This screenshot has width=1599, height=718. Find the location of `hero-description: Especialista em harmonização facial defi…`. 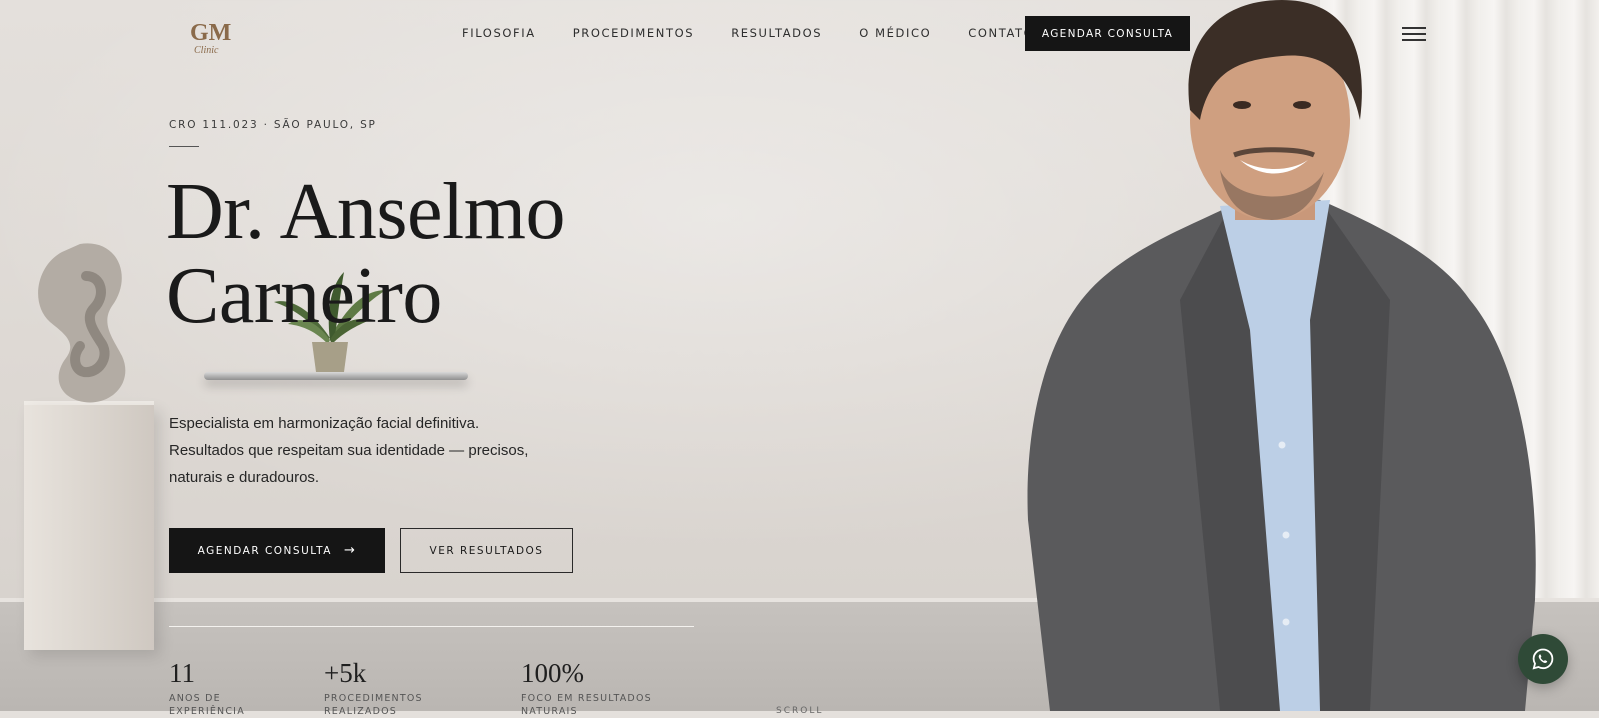

hero-description: Especialista em harmonização facial defi… is located at coordinates (354, 450).